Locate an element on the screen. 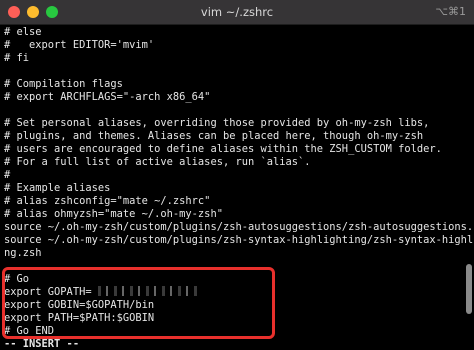  vim-mode-indicator: -- INSERT -- is located at coordinates (42, 344).